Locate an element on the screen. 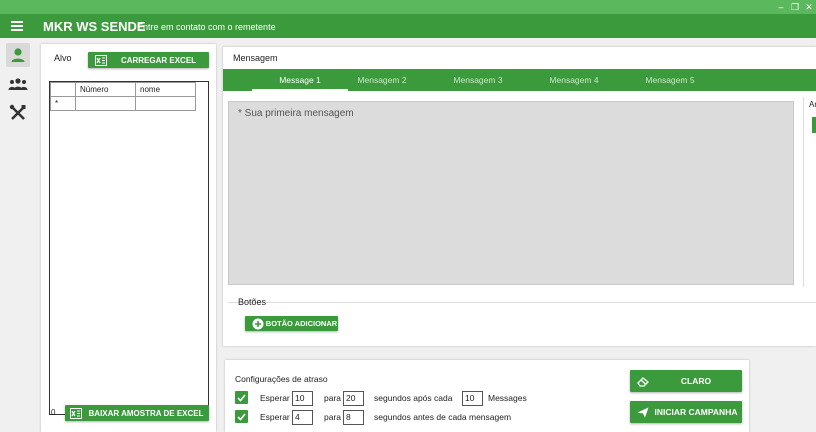 The height and width of the screenshot is (432, 816). window-titlebar: – ❐ ✕ is located at coordinates (408, 7).